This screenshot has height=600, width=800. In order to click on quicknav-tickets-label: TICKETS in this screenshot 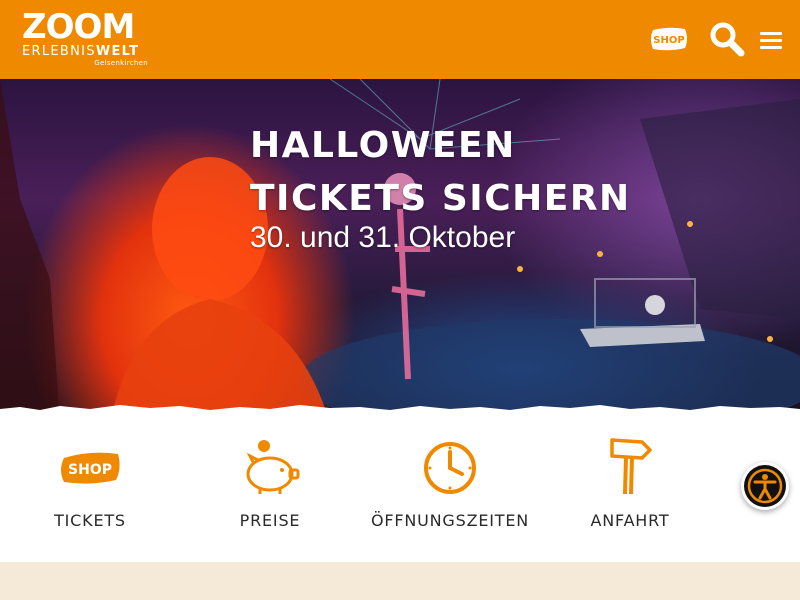, I will do `click(90, 520)`.